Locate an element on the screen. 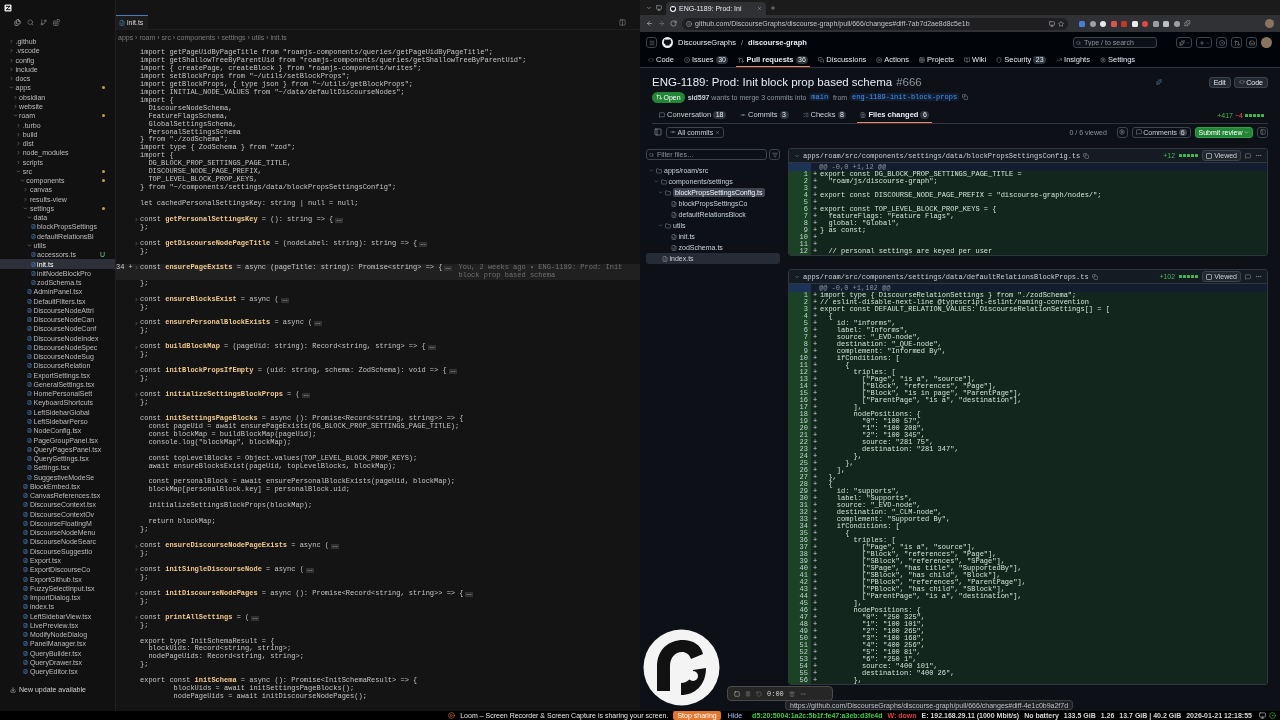 This screenshot has height=720, width=1280. puzzle-icon is located at coordinates (1187, 23).